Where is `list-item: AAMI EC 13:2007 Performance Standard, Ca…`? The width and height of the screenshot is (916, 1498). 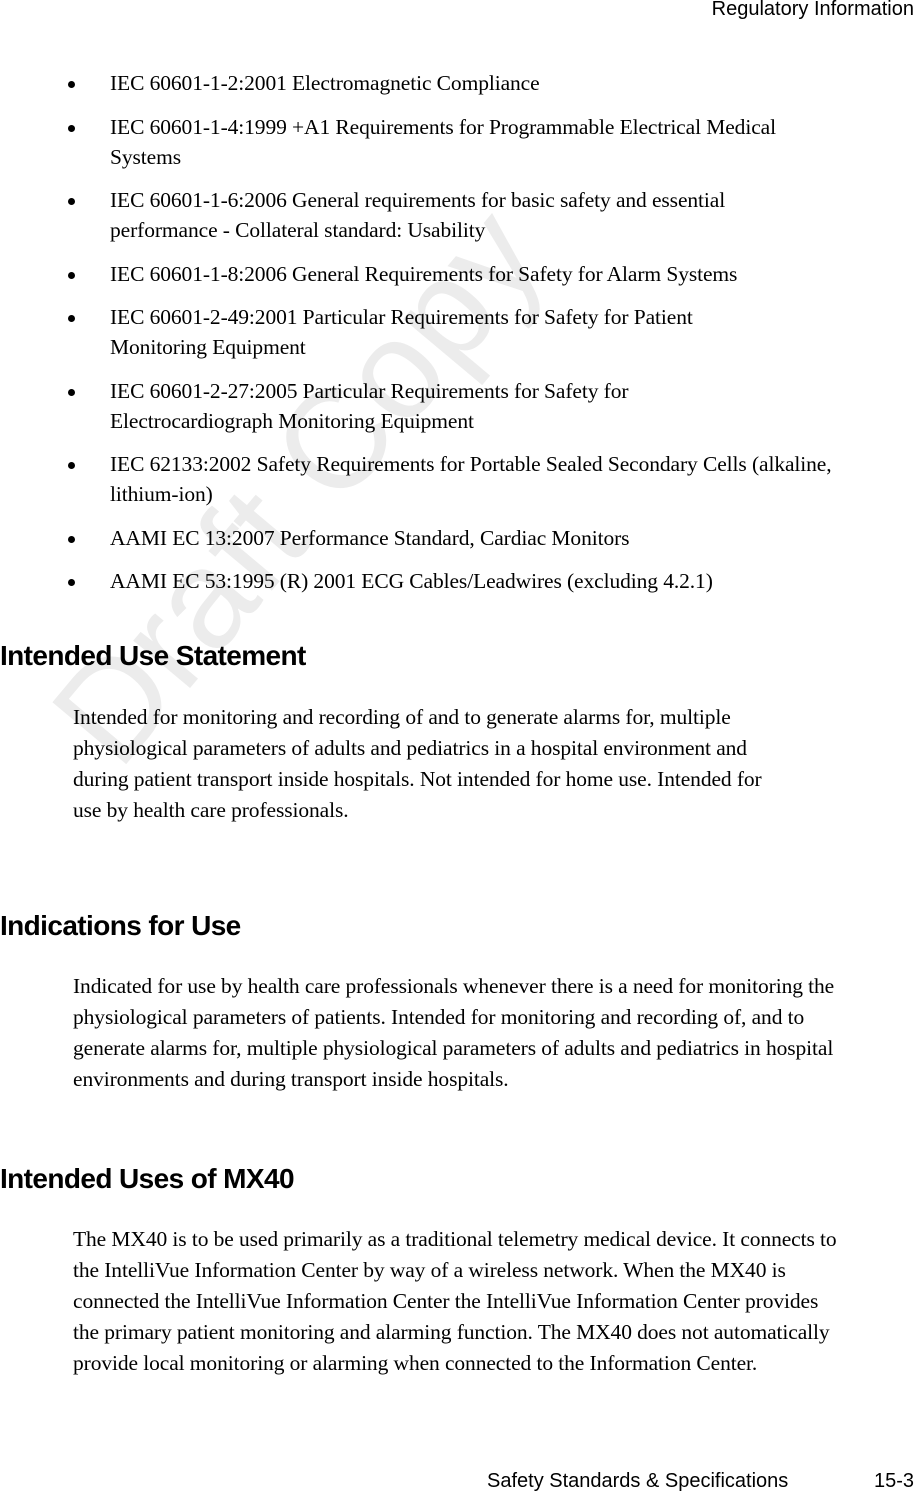
list-item: AAMI EC 13:2007 Performance Standard, Ca… is located at coordinates (459, 538).